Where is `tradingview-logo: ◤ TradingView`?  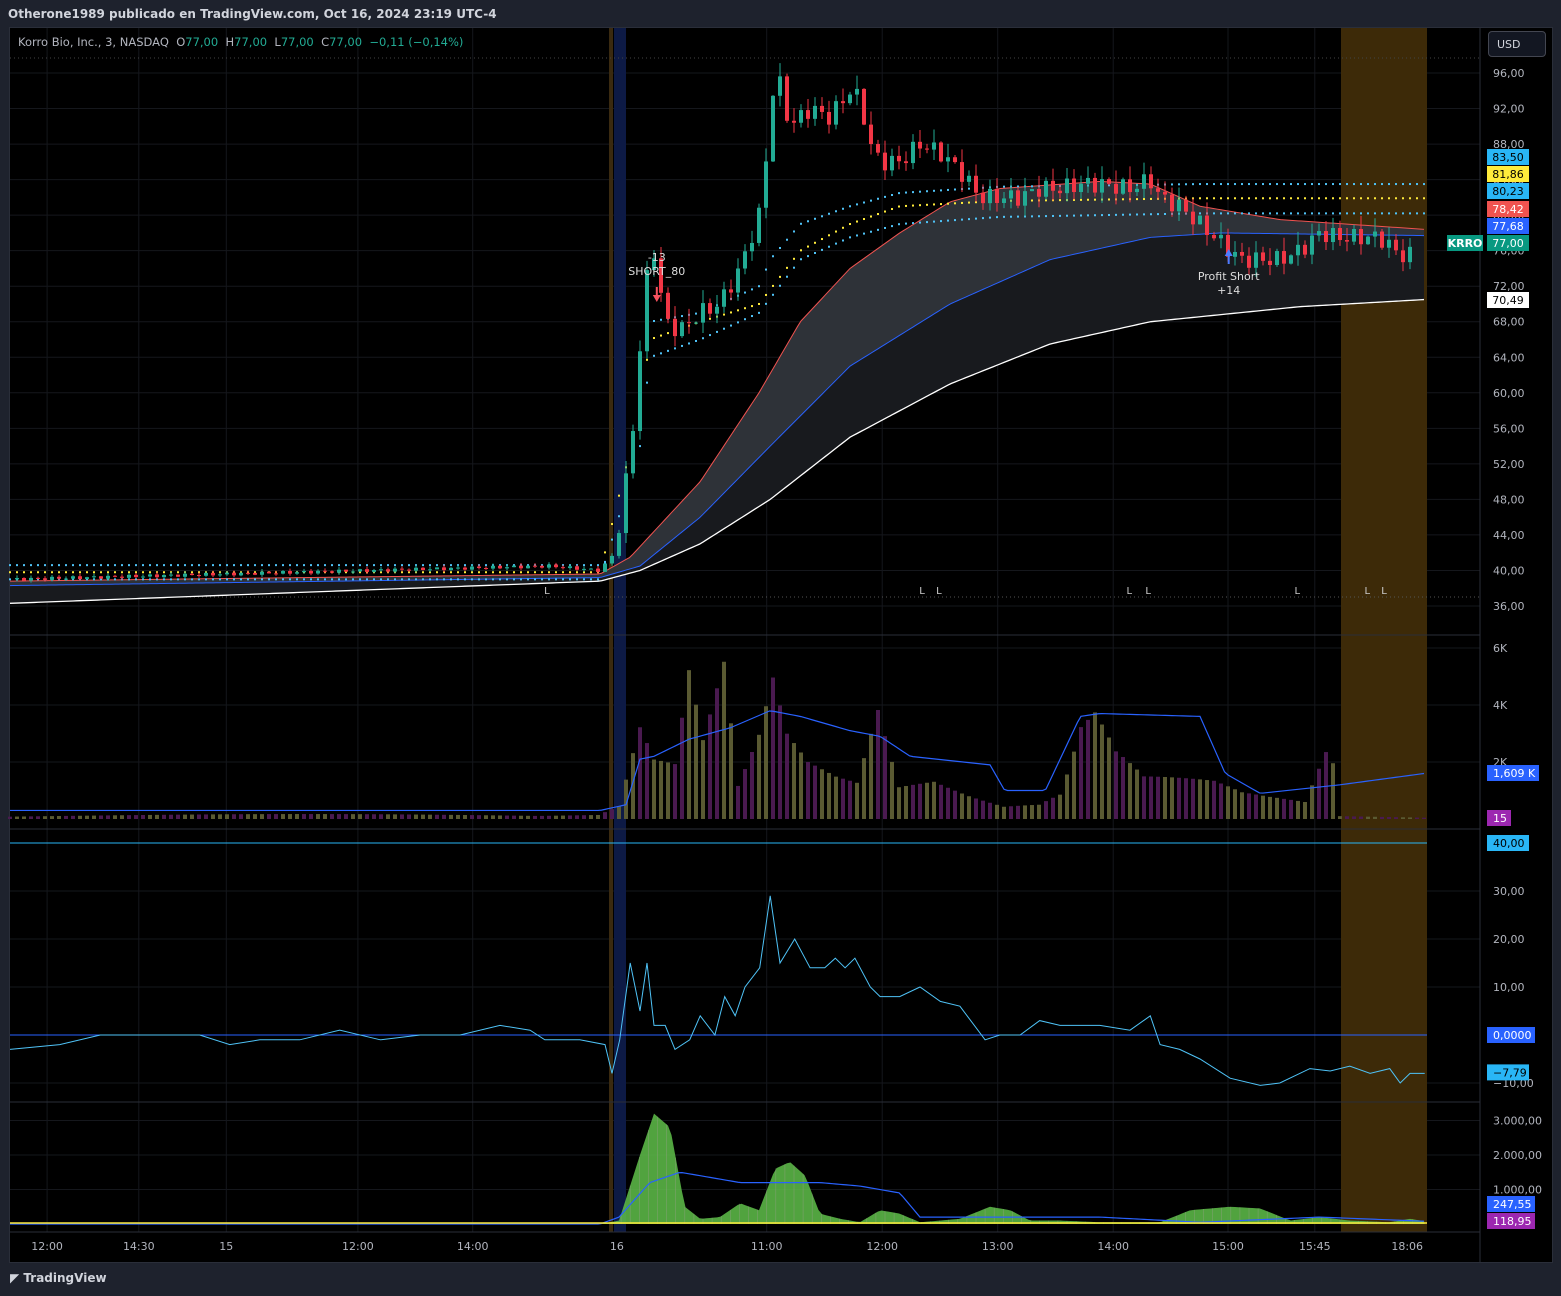
tradingview-logo: ◤ TradingView is located at coordinates (58, 1278).